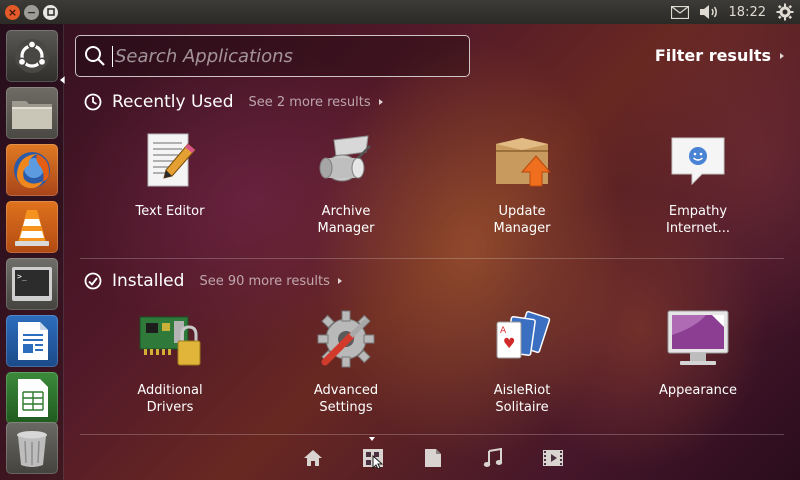  I want to click on lens-video, so click(553, 458).